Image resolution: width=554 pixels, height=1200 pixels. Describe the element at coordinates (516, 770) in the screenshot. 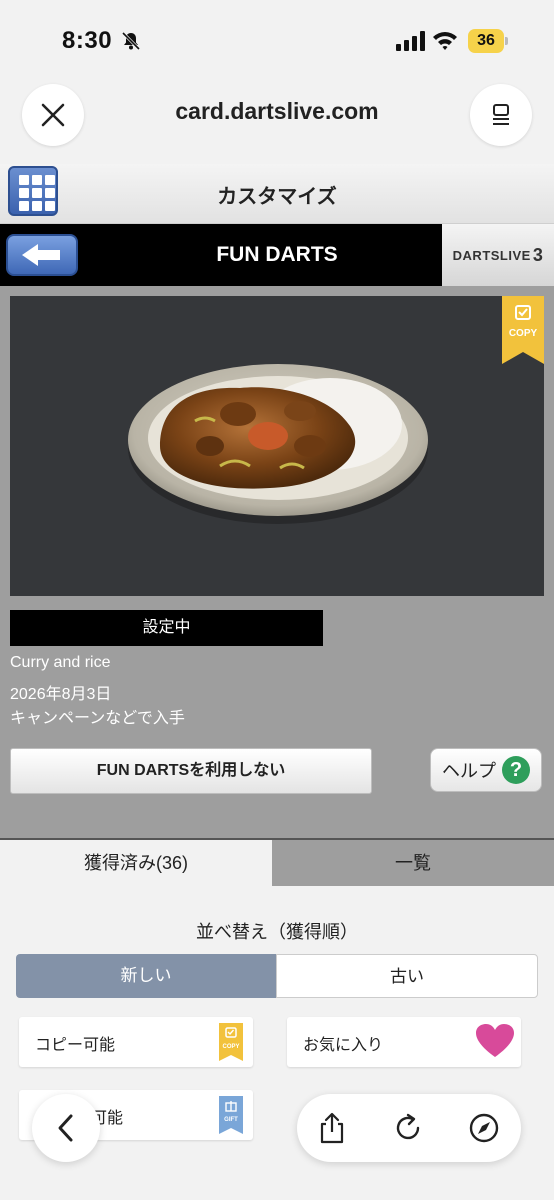

I see `question-icon: ?` at that location.